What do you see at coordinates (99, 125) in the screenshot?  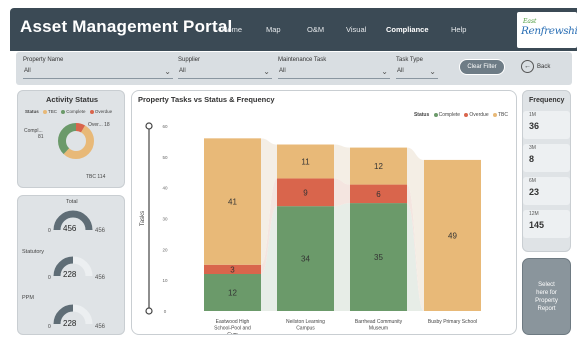 I see `donut-label-overdue: Over... 18` at bounding box center [99, 125].